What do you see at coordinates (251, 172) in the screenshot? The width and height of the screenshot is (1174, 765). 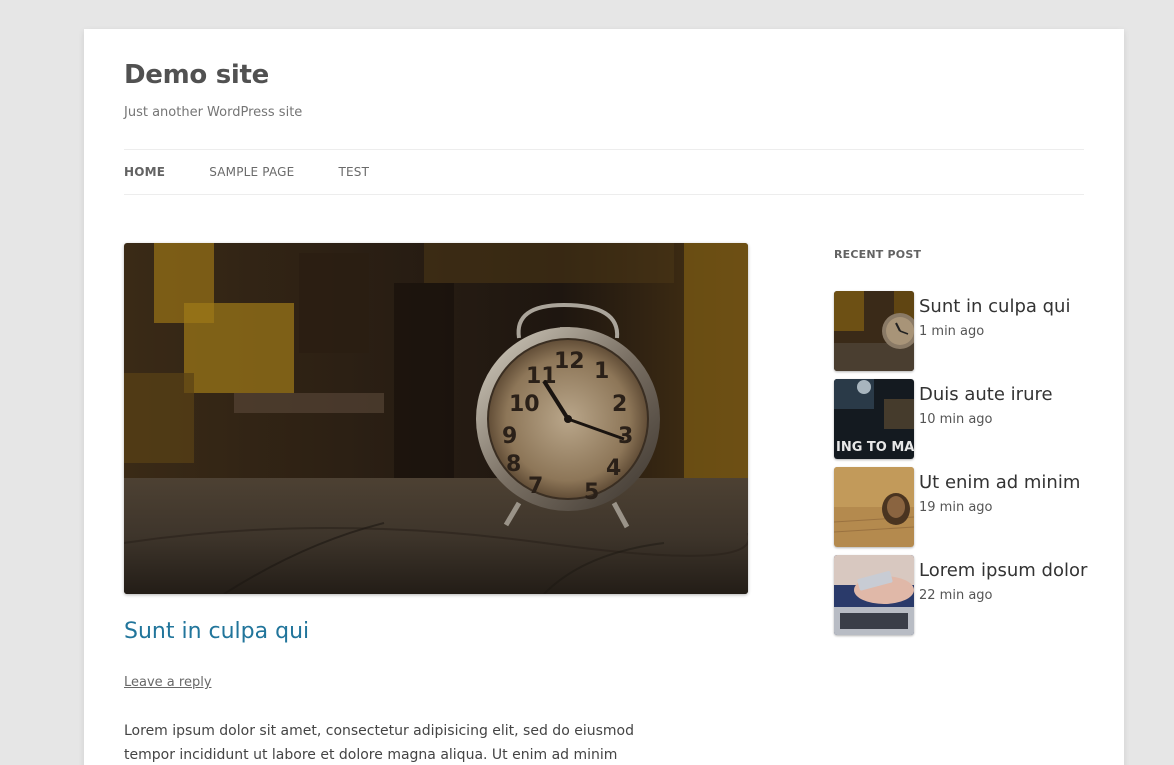 I see `nav-item-sample-page: SAMPLE PAGE` at bounding box center [251, 172].